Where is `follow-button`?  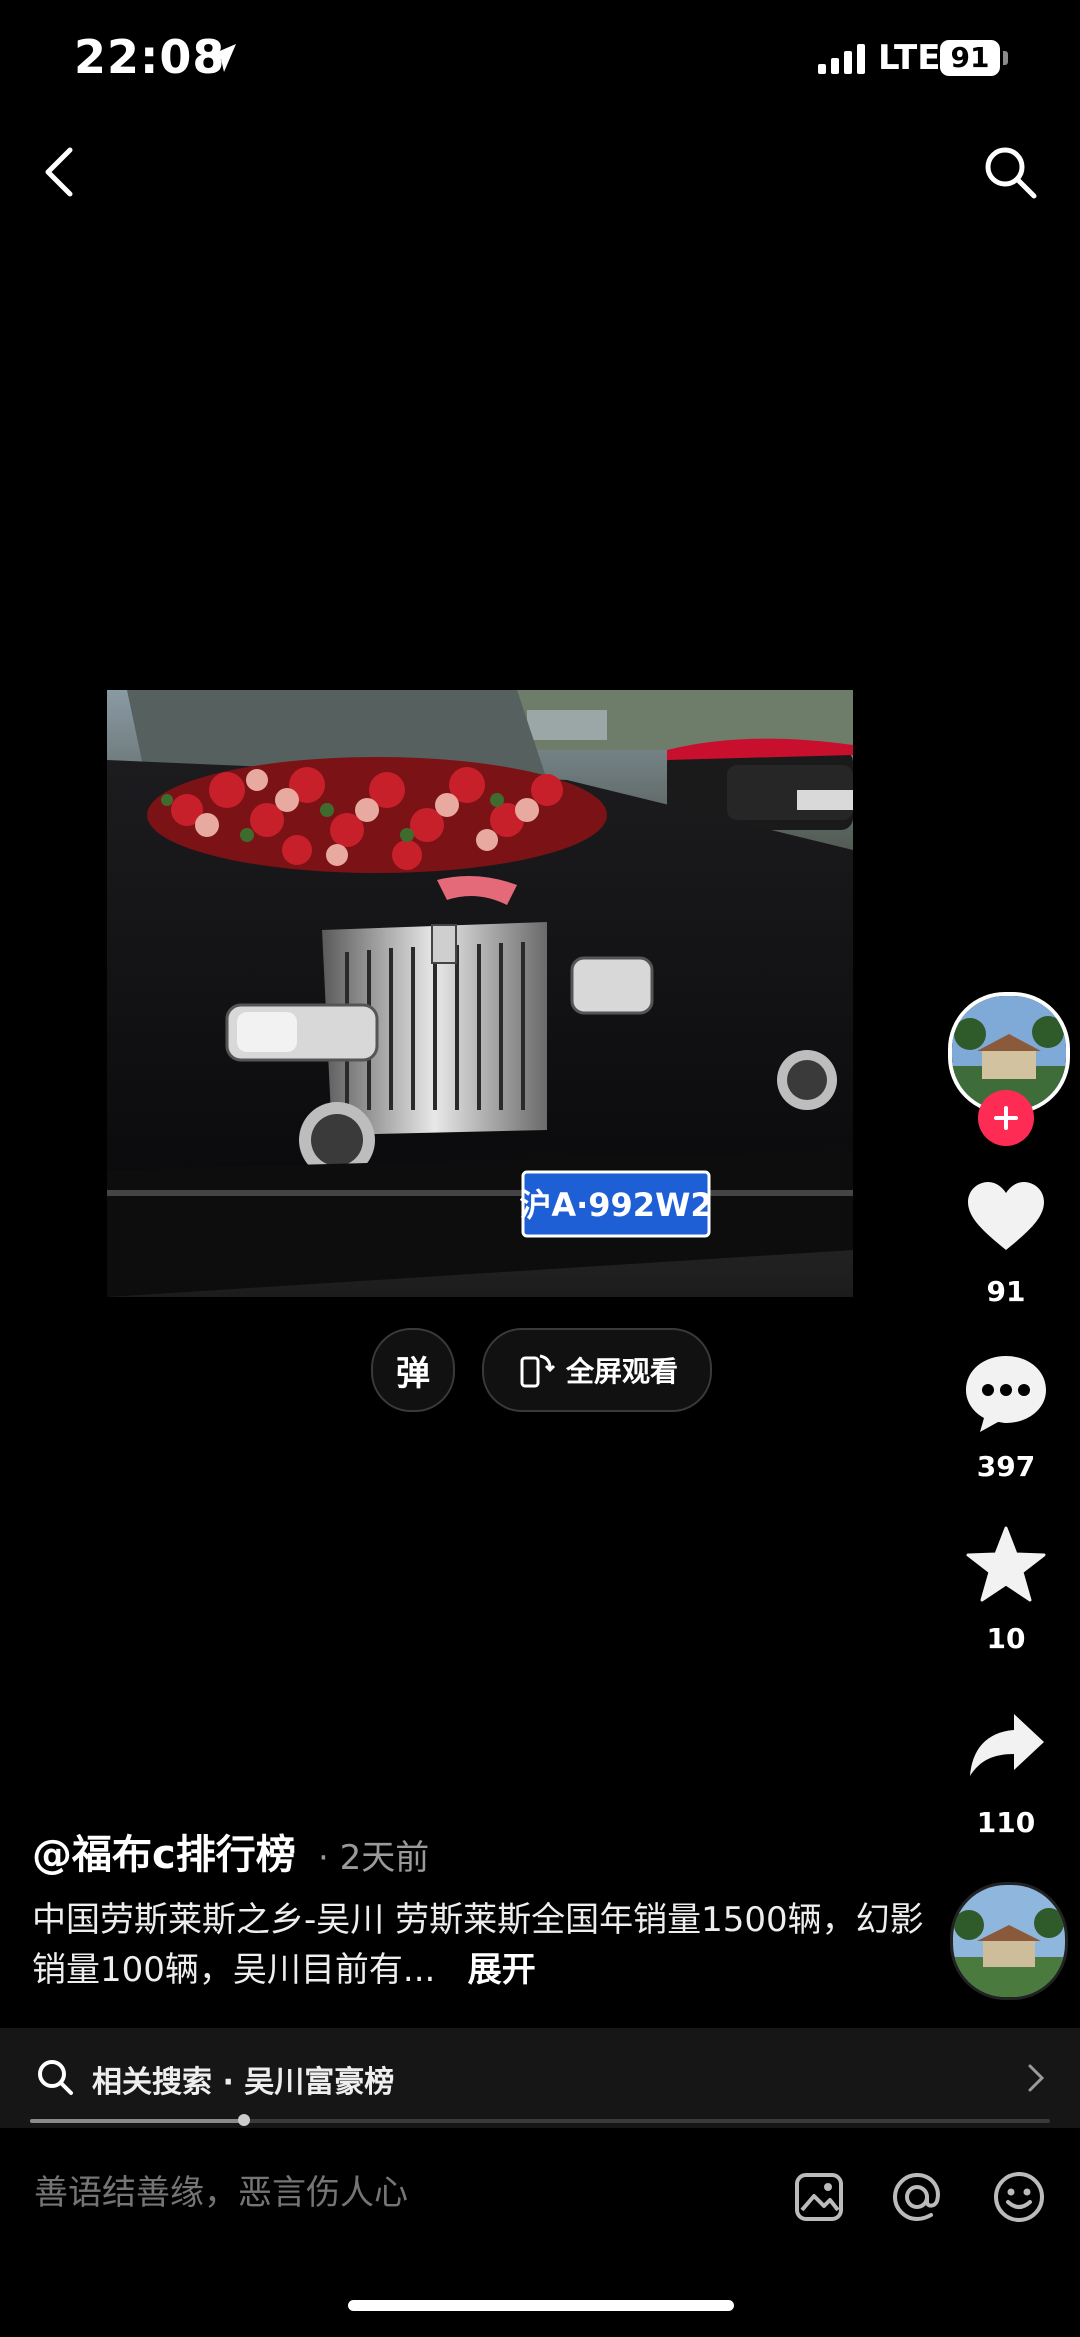 follow-button is located at coordinates (1006, 1118).